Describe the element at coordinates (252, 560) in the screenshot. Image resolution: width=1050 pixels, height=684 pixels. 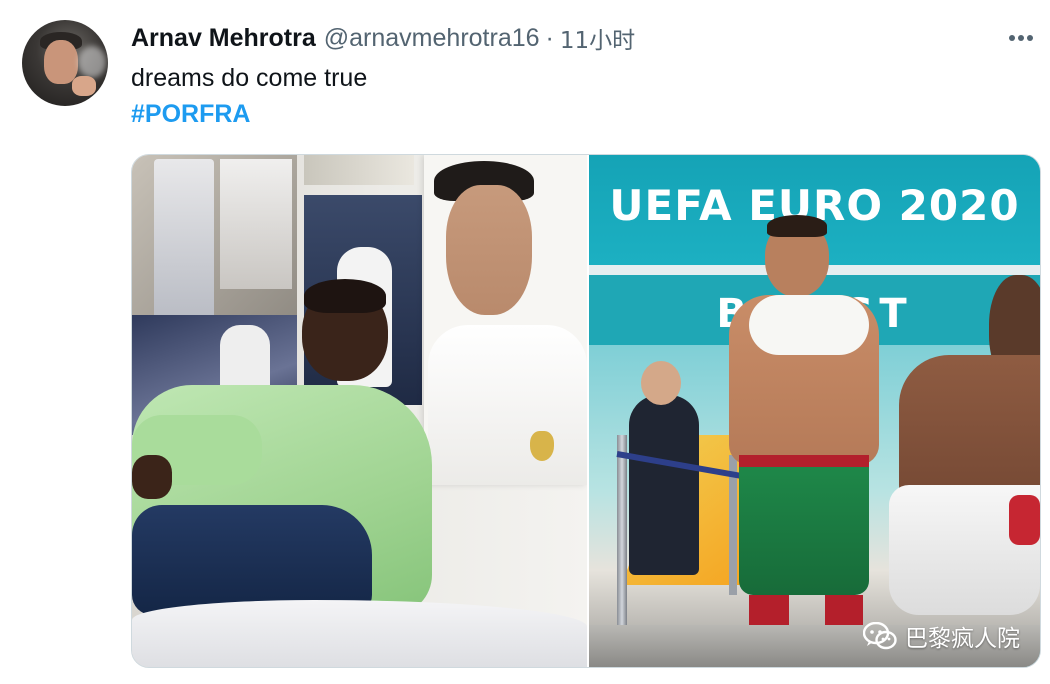
I see `jeans` at that location.